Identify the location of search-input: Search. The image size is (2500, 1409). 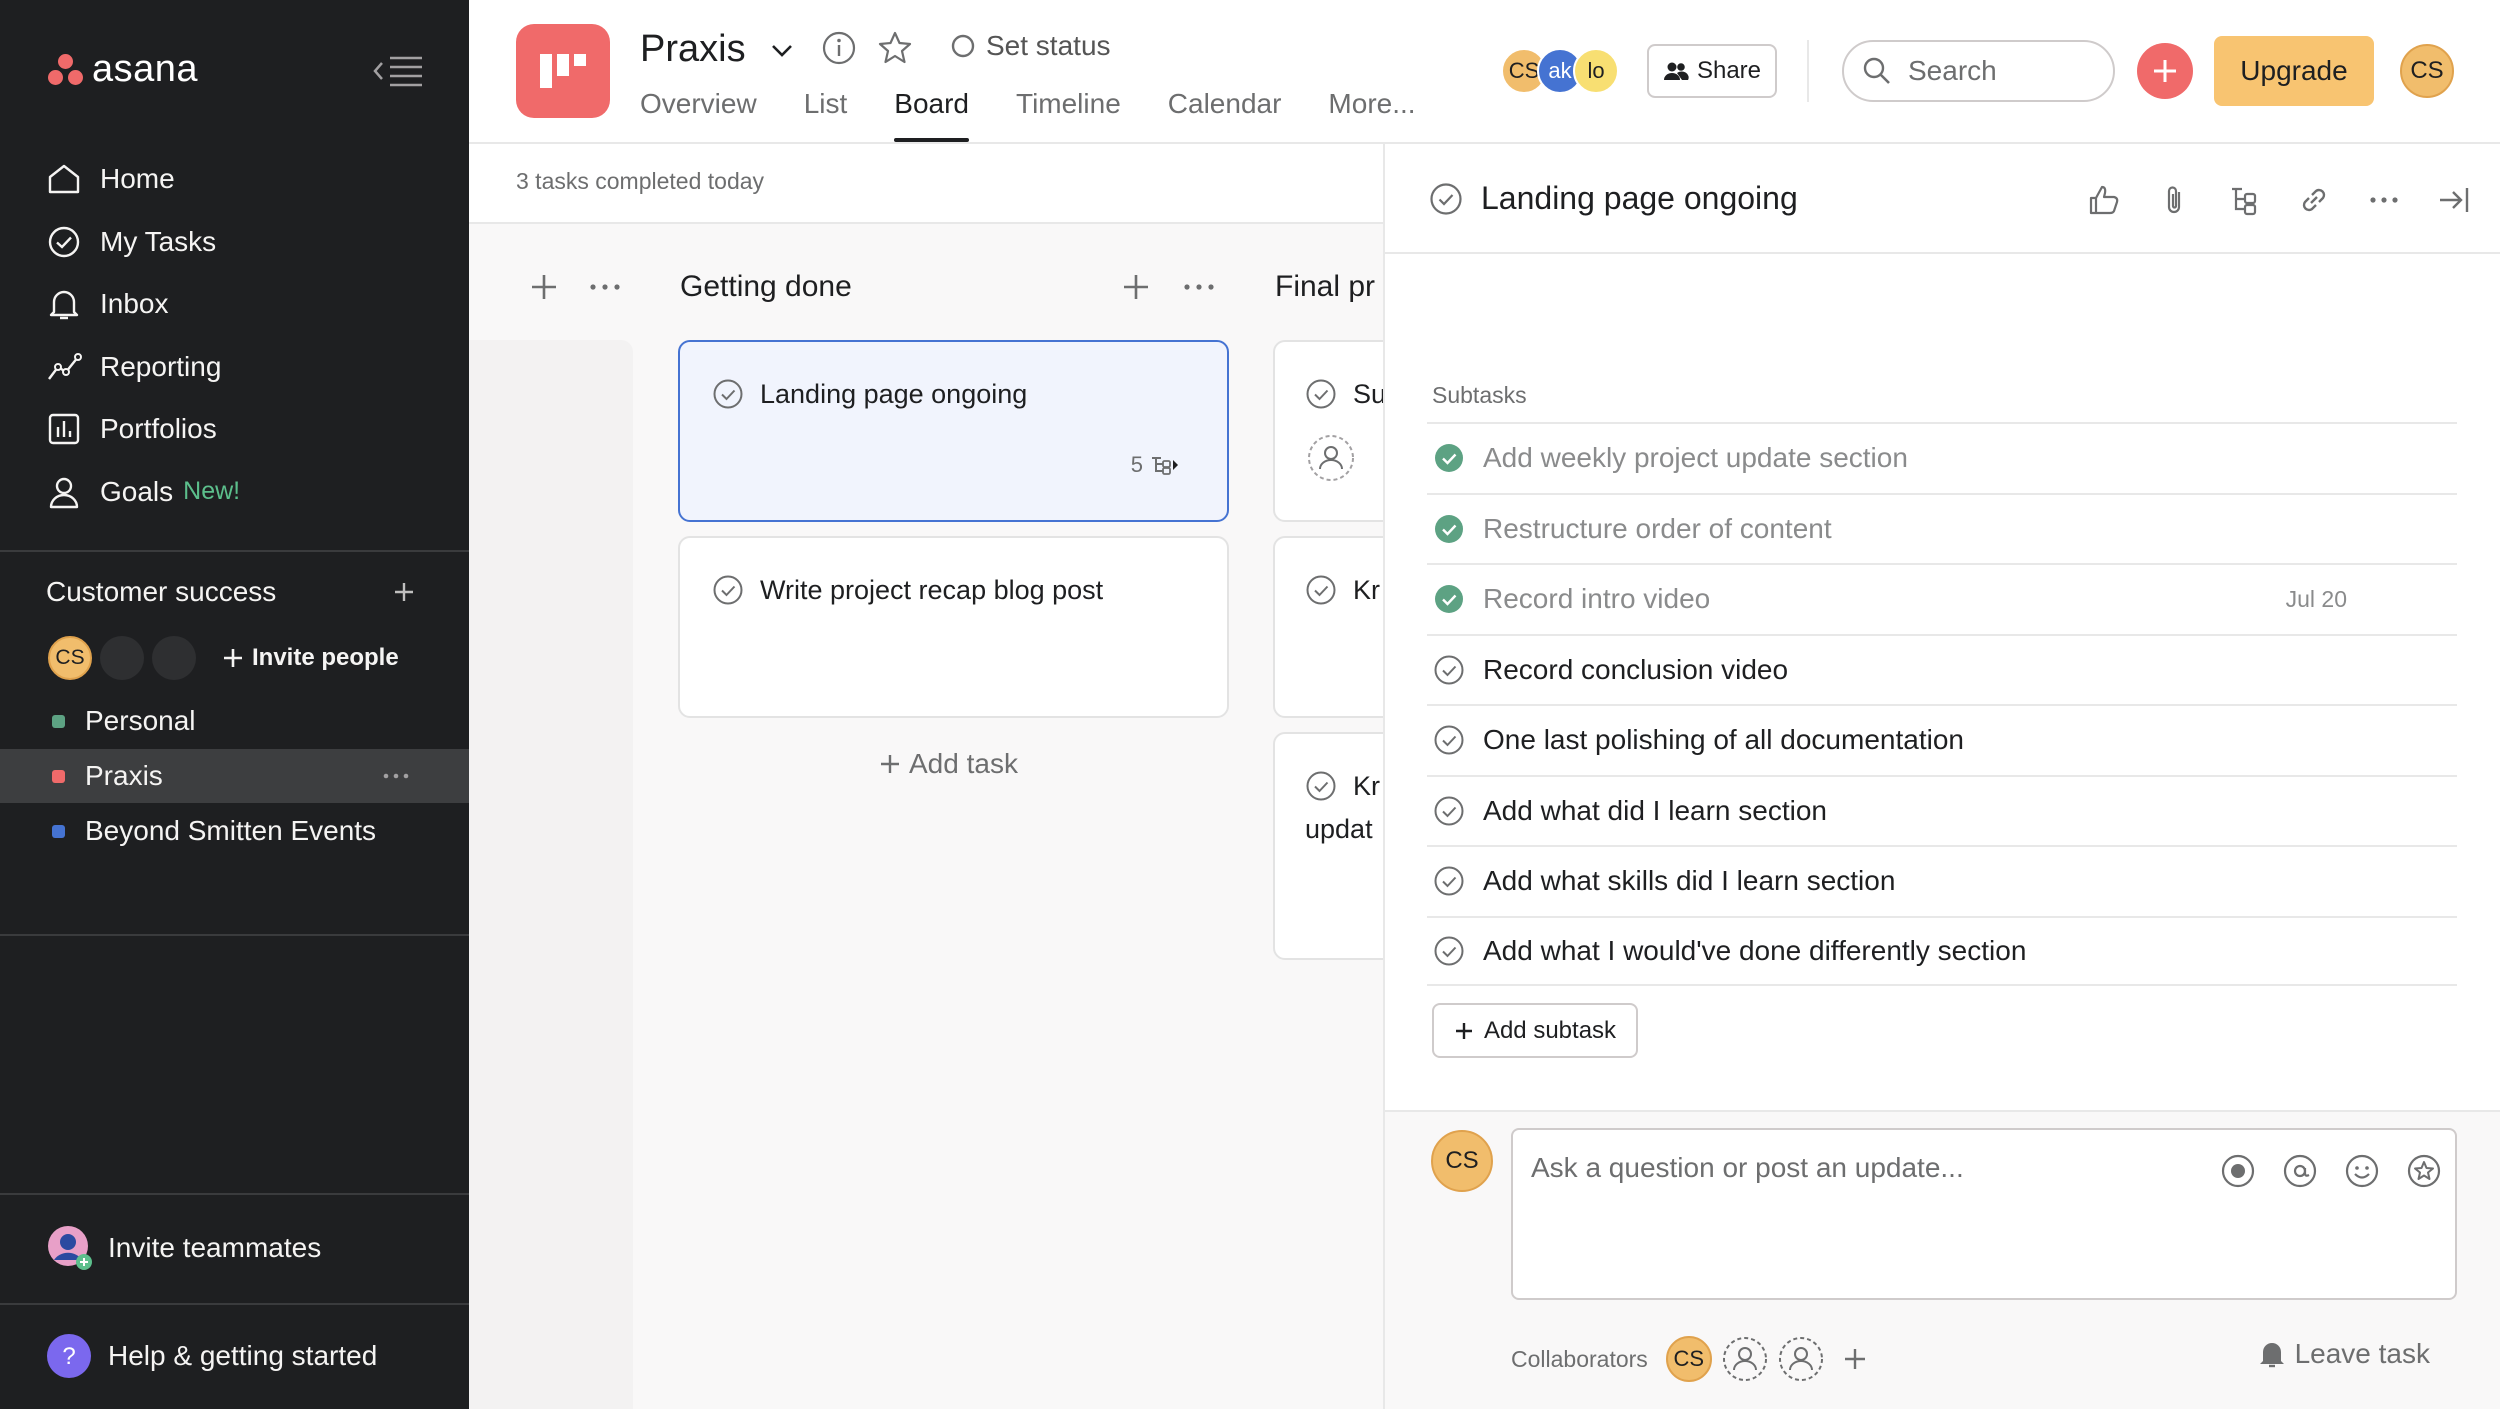
(1978, 71).